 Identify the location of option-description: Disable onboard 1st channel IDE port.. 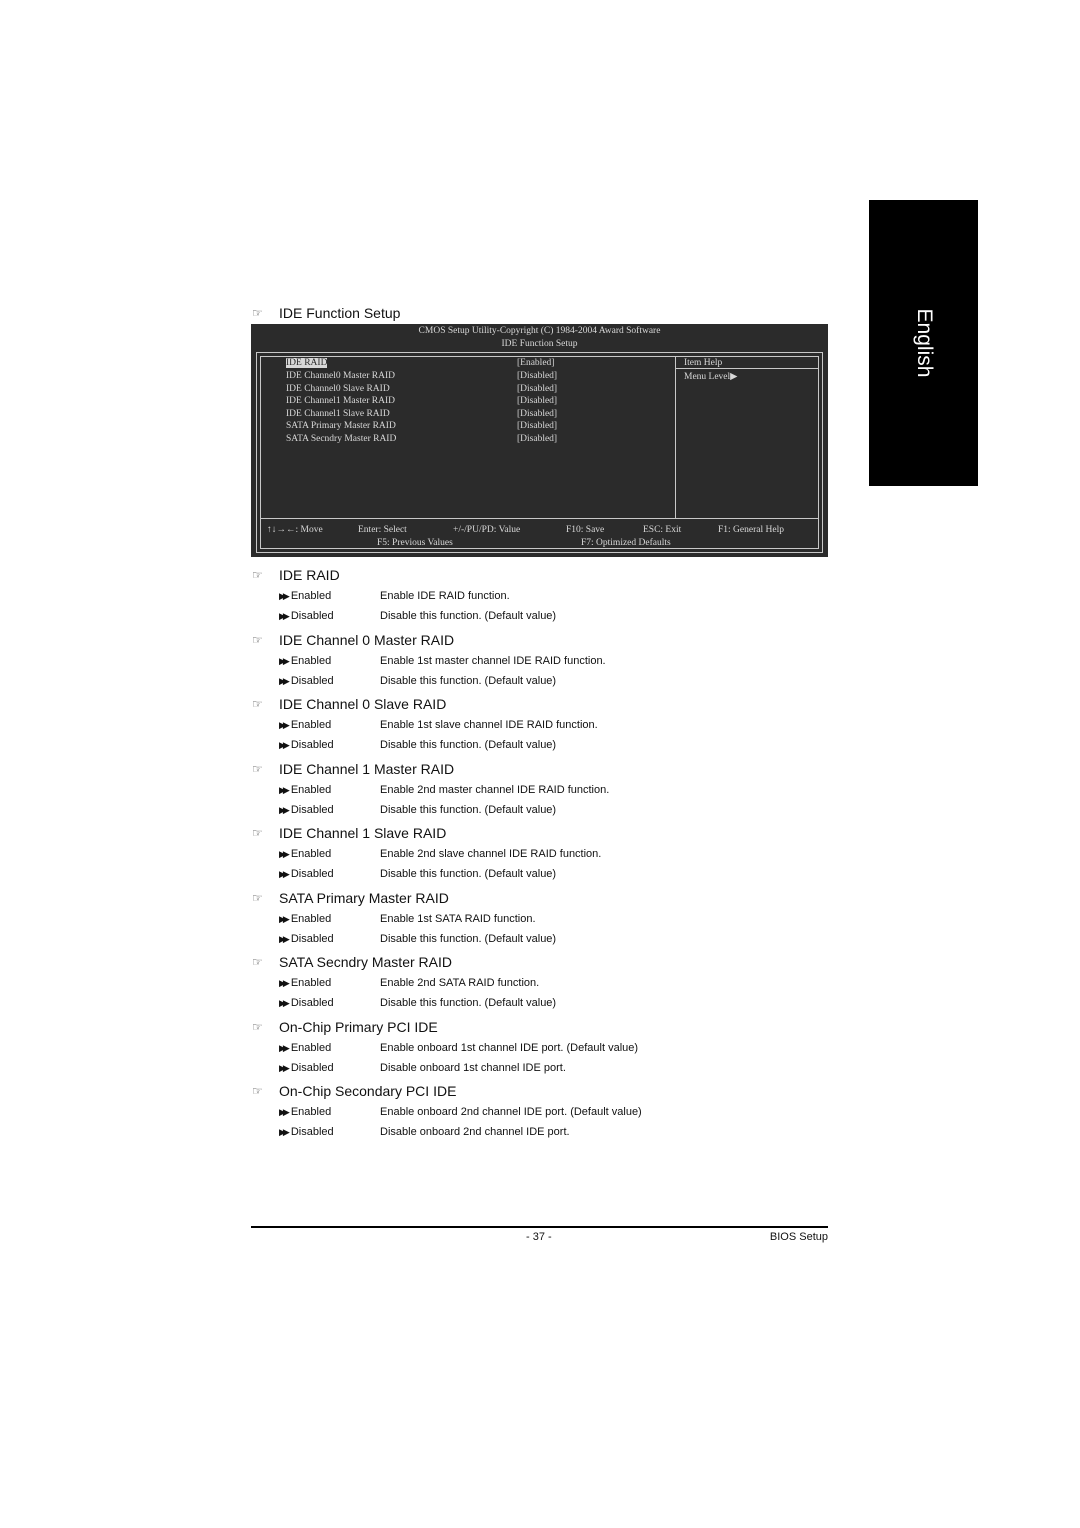
(473, 1067).